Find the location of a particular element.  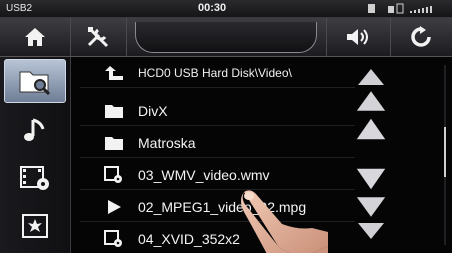

entry-name: 04_XVID_352x2 is located at coordinates (189, 239).